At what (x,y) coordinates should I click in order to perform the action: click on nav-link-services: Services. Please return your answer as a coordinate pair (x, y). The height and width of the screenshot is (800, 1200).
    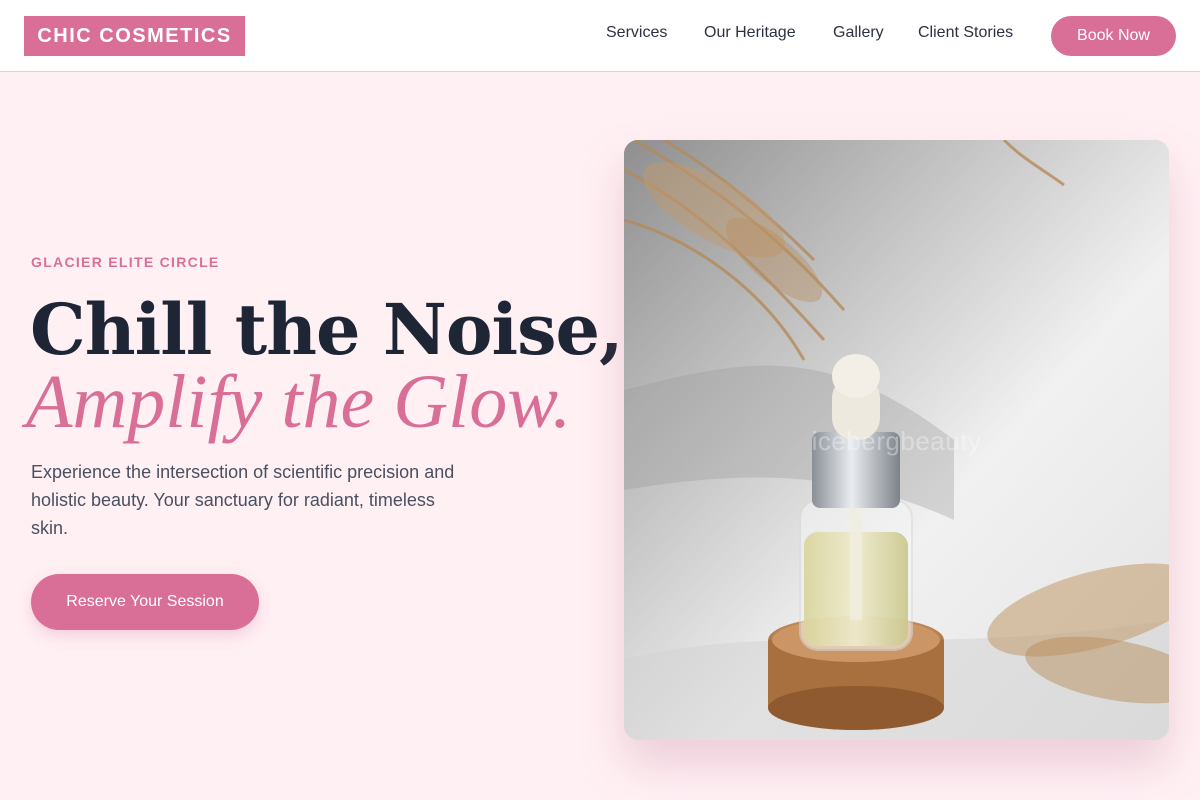
    Looking at the image, I should click on (636, 36).